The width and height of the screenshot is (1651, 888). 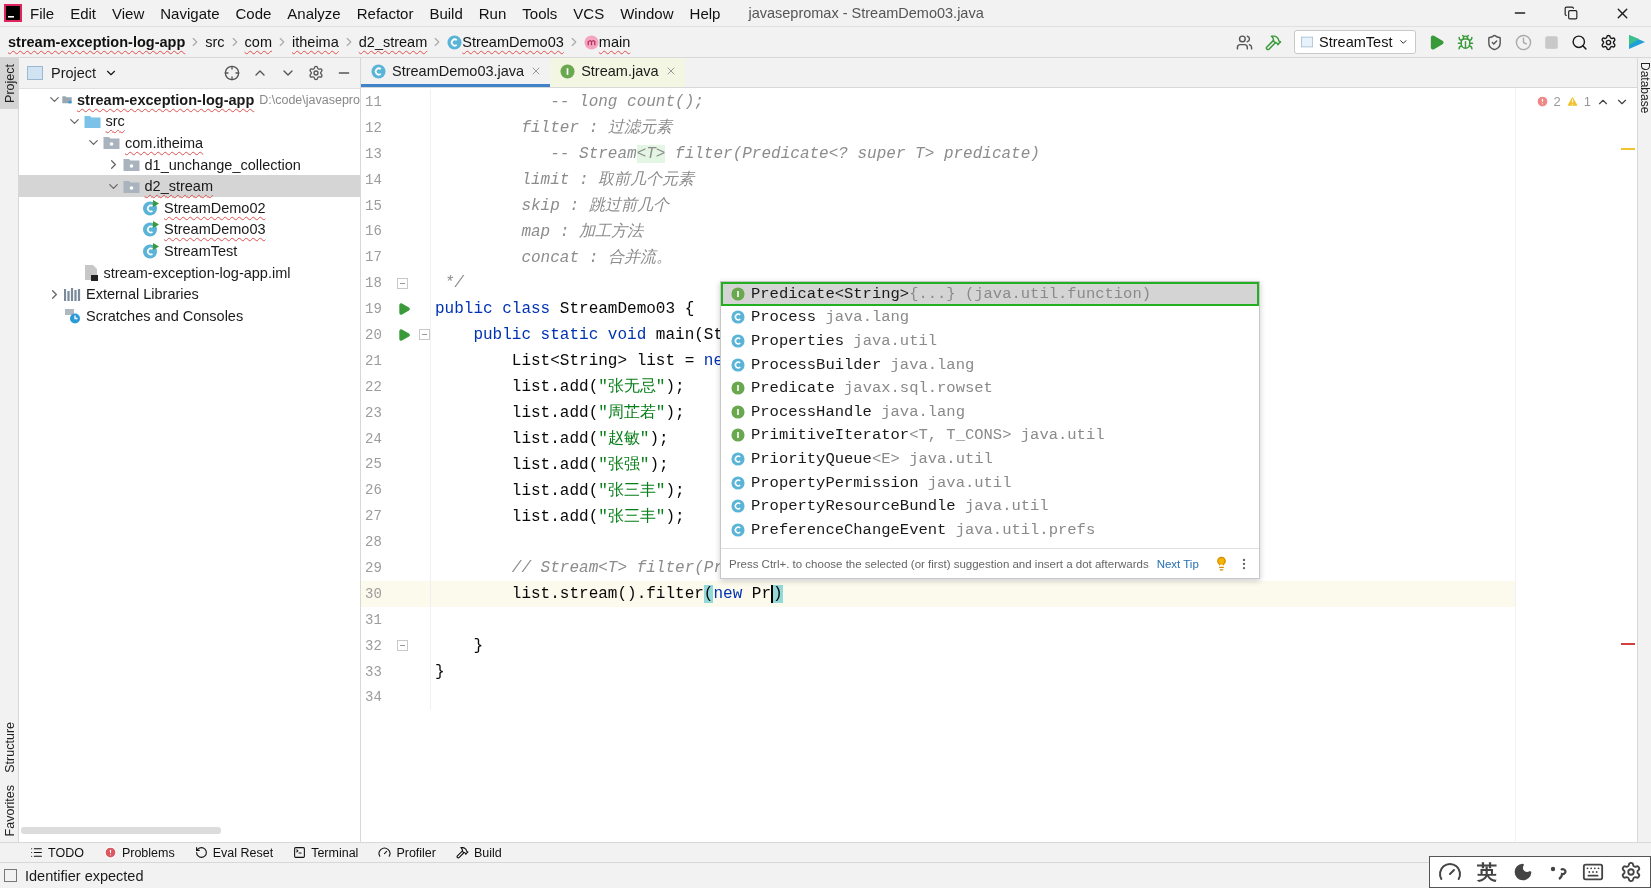 I want to click on moon-icon, so click(x=1523, y=872).